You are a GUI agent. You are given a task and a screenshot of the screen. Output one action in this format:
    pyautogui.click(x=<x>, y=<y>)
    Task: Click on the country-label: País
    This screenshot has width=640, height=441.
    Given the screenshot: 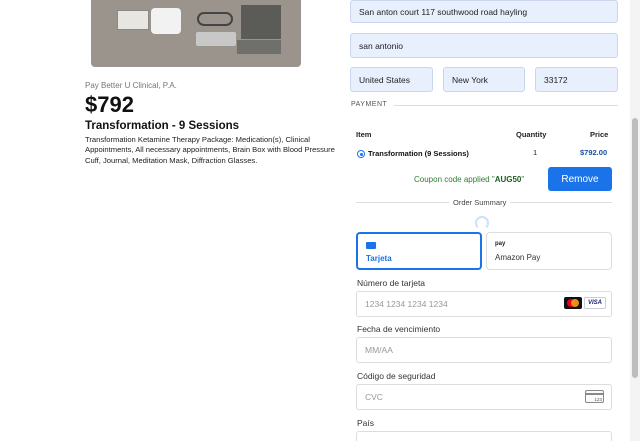 What is the action you would take?
    pyautogui.click(x=366, y=423)
    